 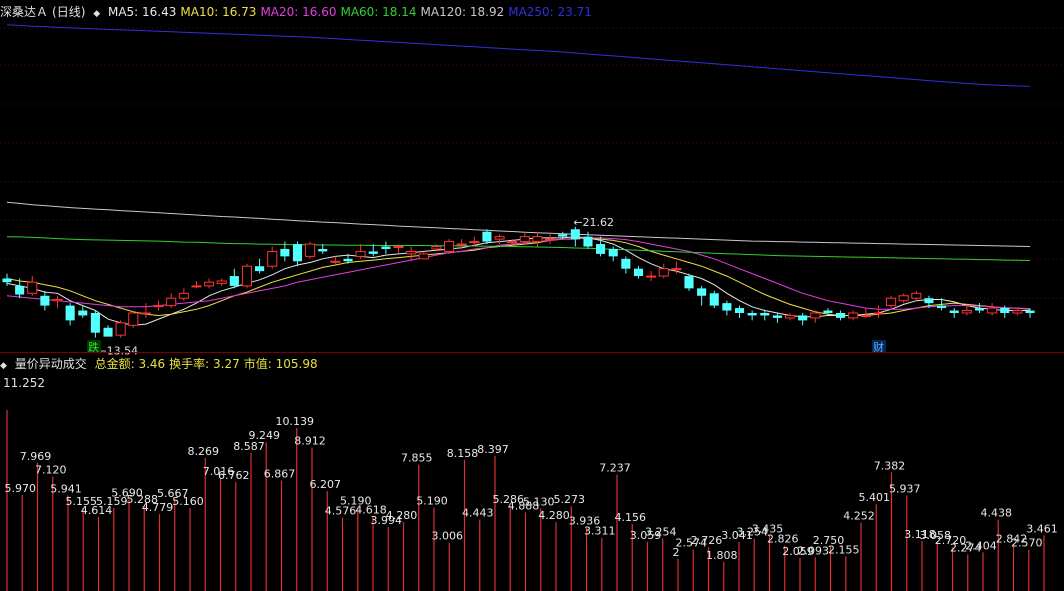 I want to click on volume-pane-header: ◆ 量价异动成交 总金额: 3.46 换手率: 3.27 市值: 105.98, so click(x=163, y=364).